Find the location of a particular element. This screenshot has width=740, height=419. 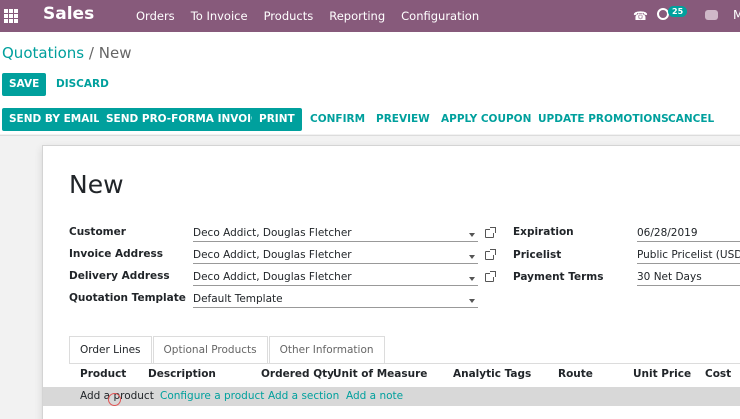

menu-item-configuration: Configuration is located at coordinates (440, 16).